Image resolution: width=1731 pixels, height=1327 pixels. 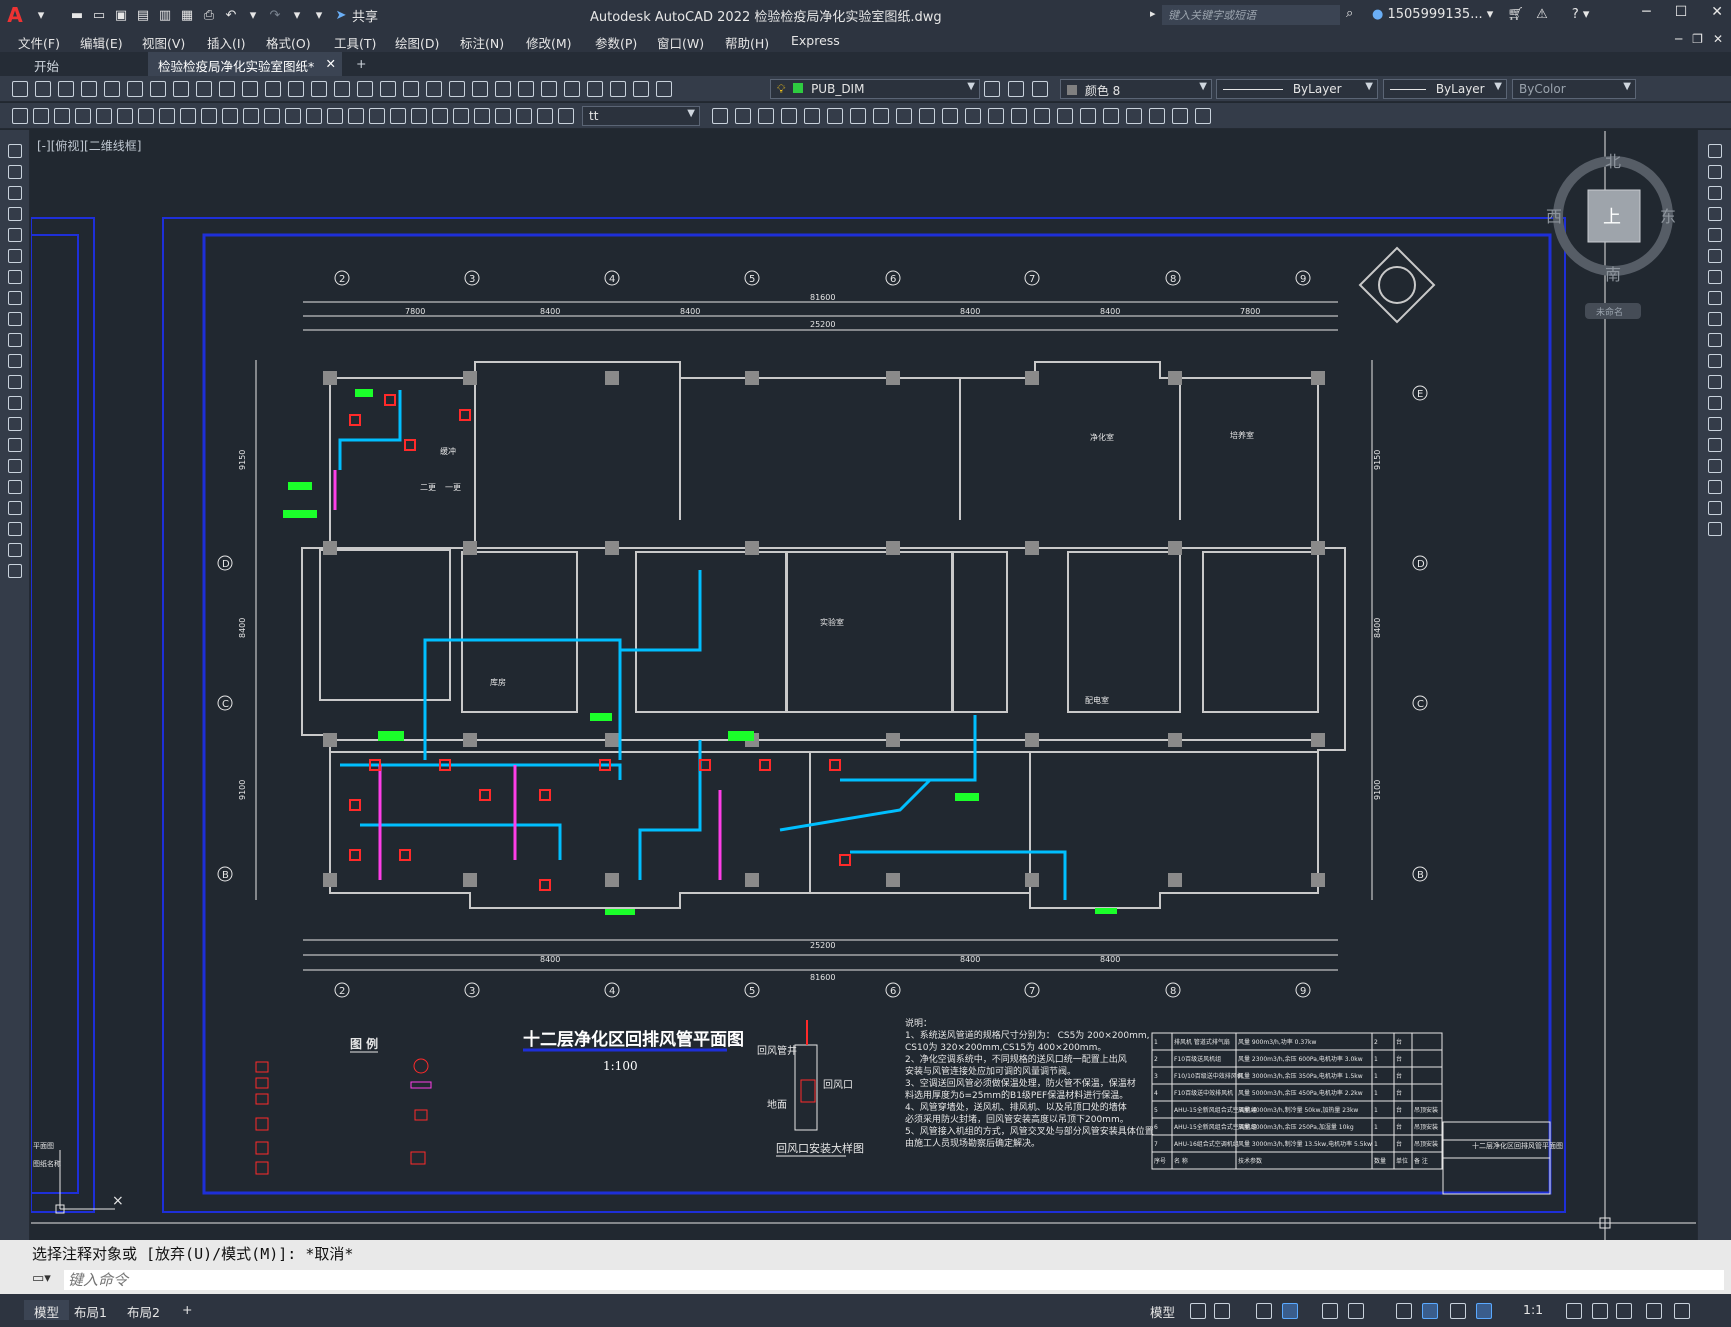 I want to click on viewcube-north: 北, so click(x=1613, y=161).